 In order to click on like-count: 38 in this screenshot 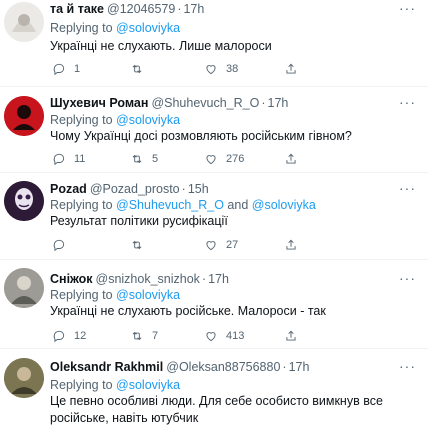, I will do `click(232, 69)`.